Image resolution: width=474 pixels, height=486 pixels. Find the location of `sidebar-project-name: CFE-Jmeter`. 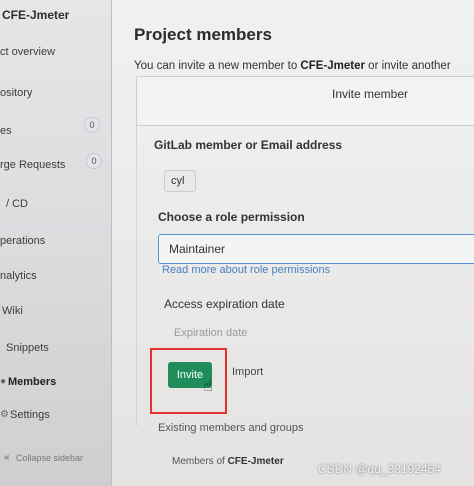

sidebar-project-name: CFE-Jmeter is located at coordinates (35, 15).